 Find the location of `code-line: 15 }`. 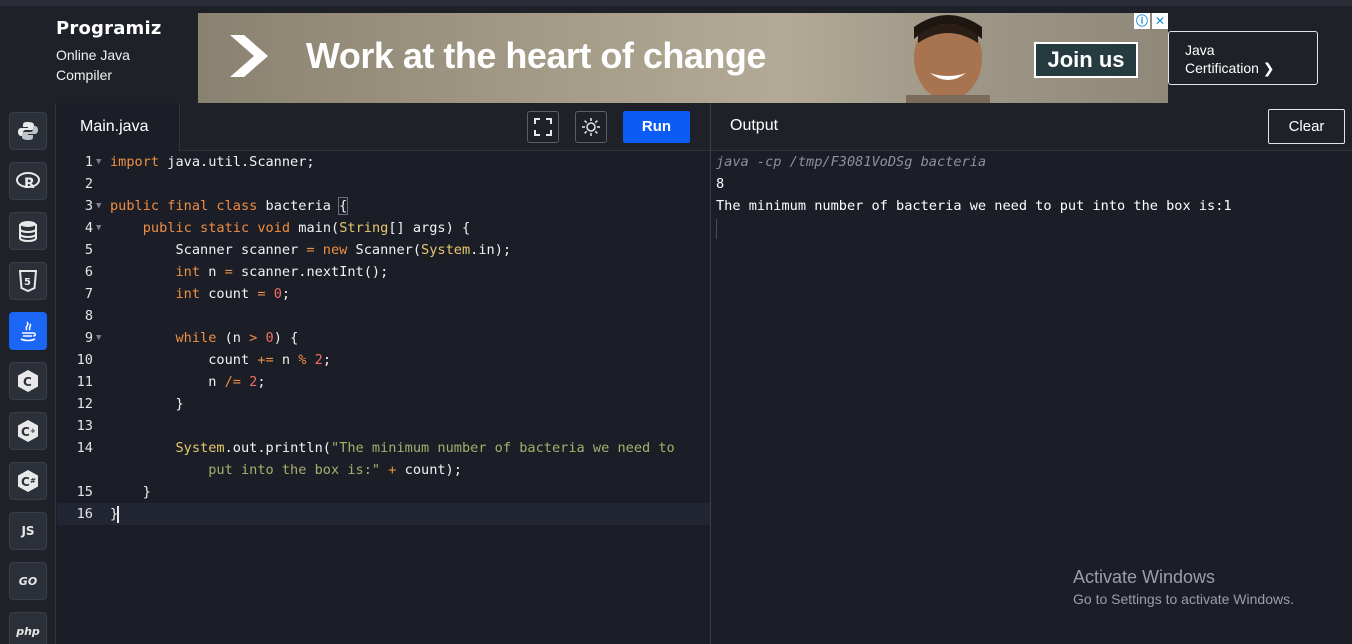

code-line: 15 } is located at coordinates (383, 492).